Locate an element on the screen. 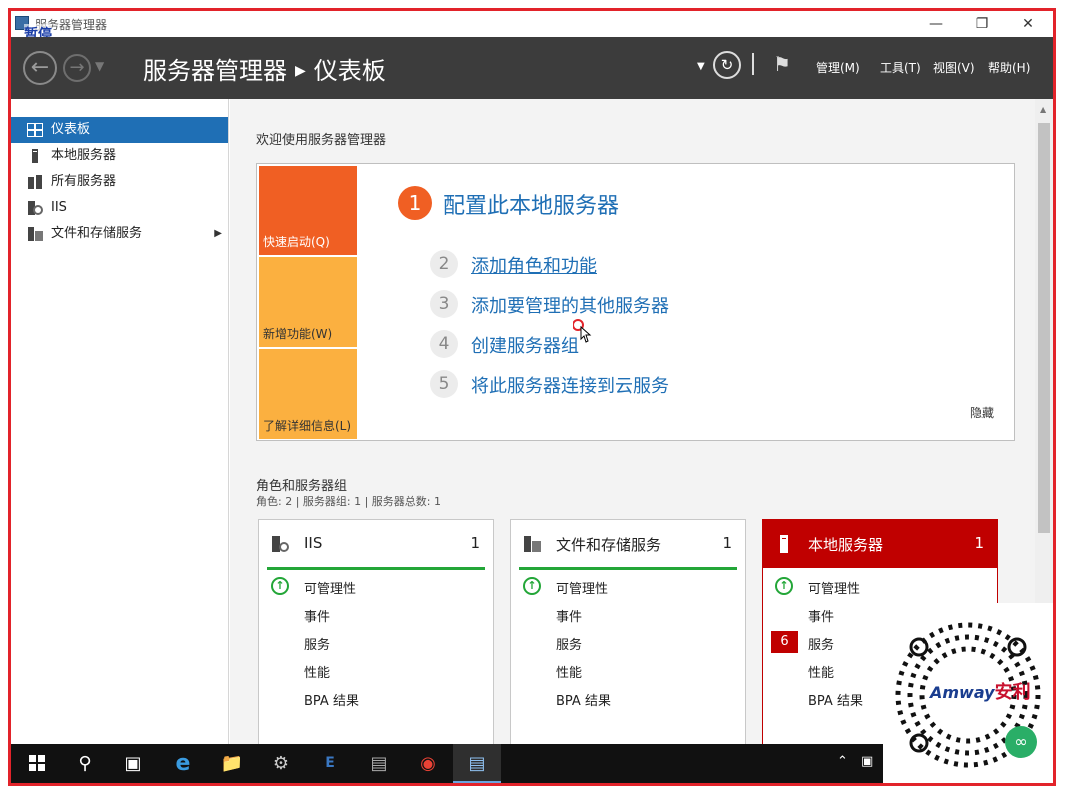 The image size is (1069, 799). settings-gear-icon: ⚙ is located at coordinates (281, 763).